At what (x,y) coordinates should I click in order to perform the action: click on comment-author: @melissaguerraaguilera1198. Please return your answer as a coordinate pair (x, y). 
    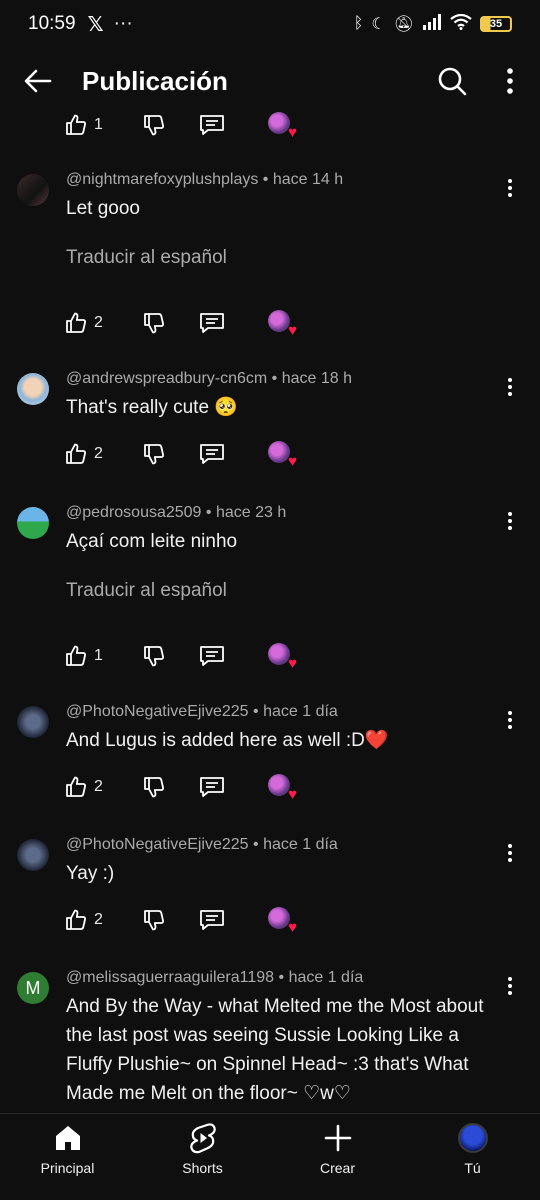
    Looking at the image, I should click on (170, 977).